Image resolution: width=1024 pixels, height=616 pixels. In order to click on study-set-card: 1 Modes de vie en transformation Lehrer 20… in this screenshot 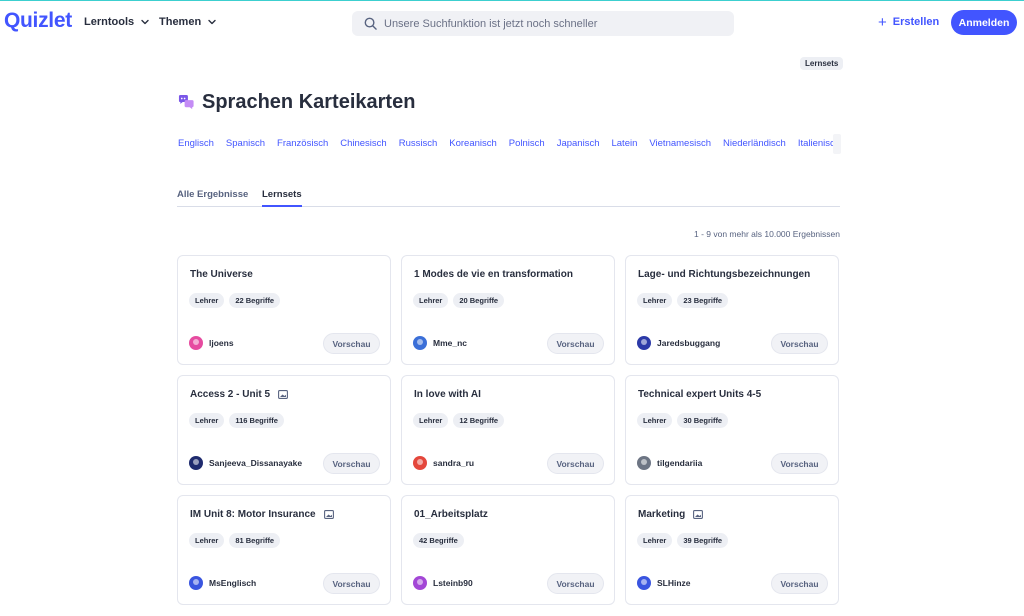, I will do `click(508, 310)`.